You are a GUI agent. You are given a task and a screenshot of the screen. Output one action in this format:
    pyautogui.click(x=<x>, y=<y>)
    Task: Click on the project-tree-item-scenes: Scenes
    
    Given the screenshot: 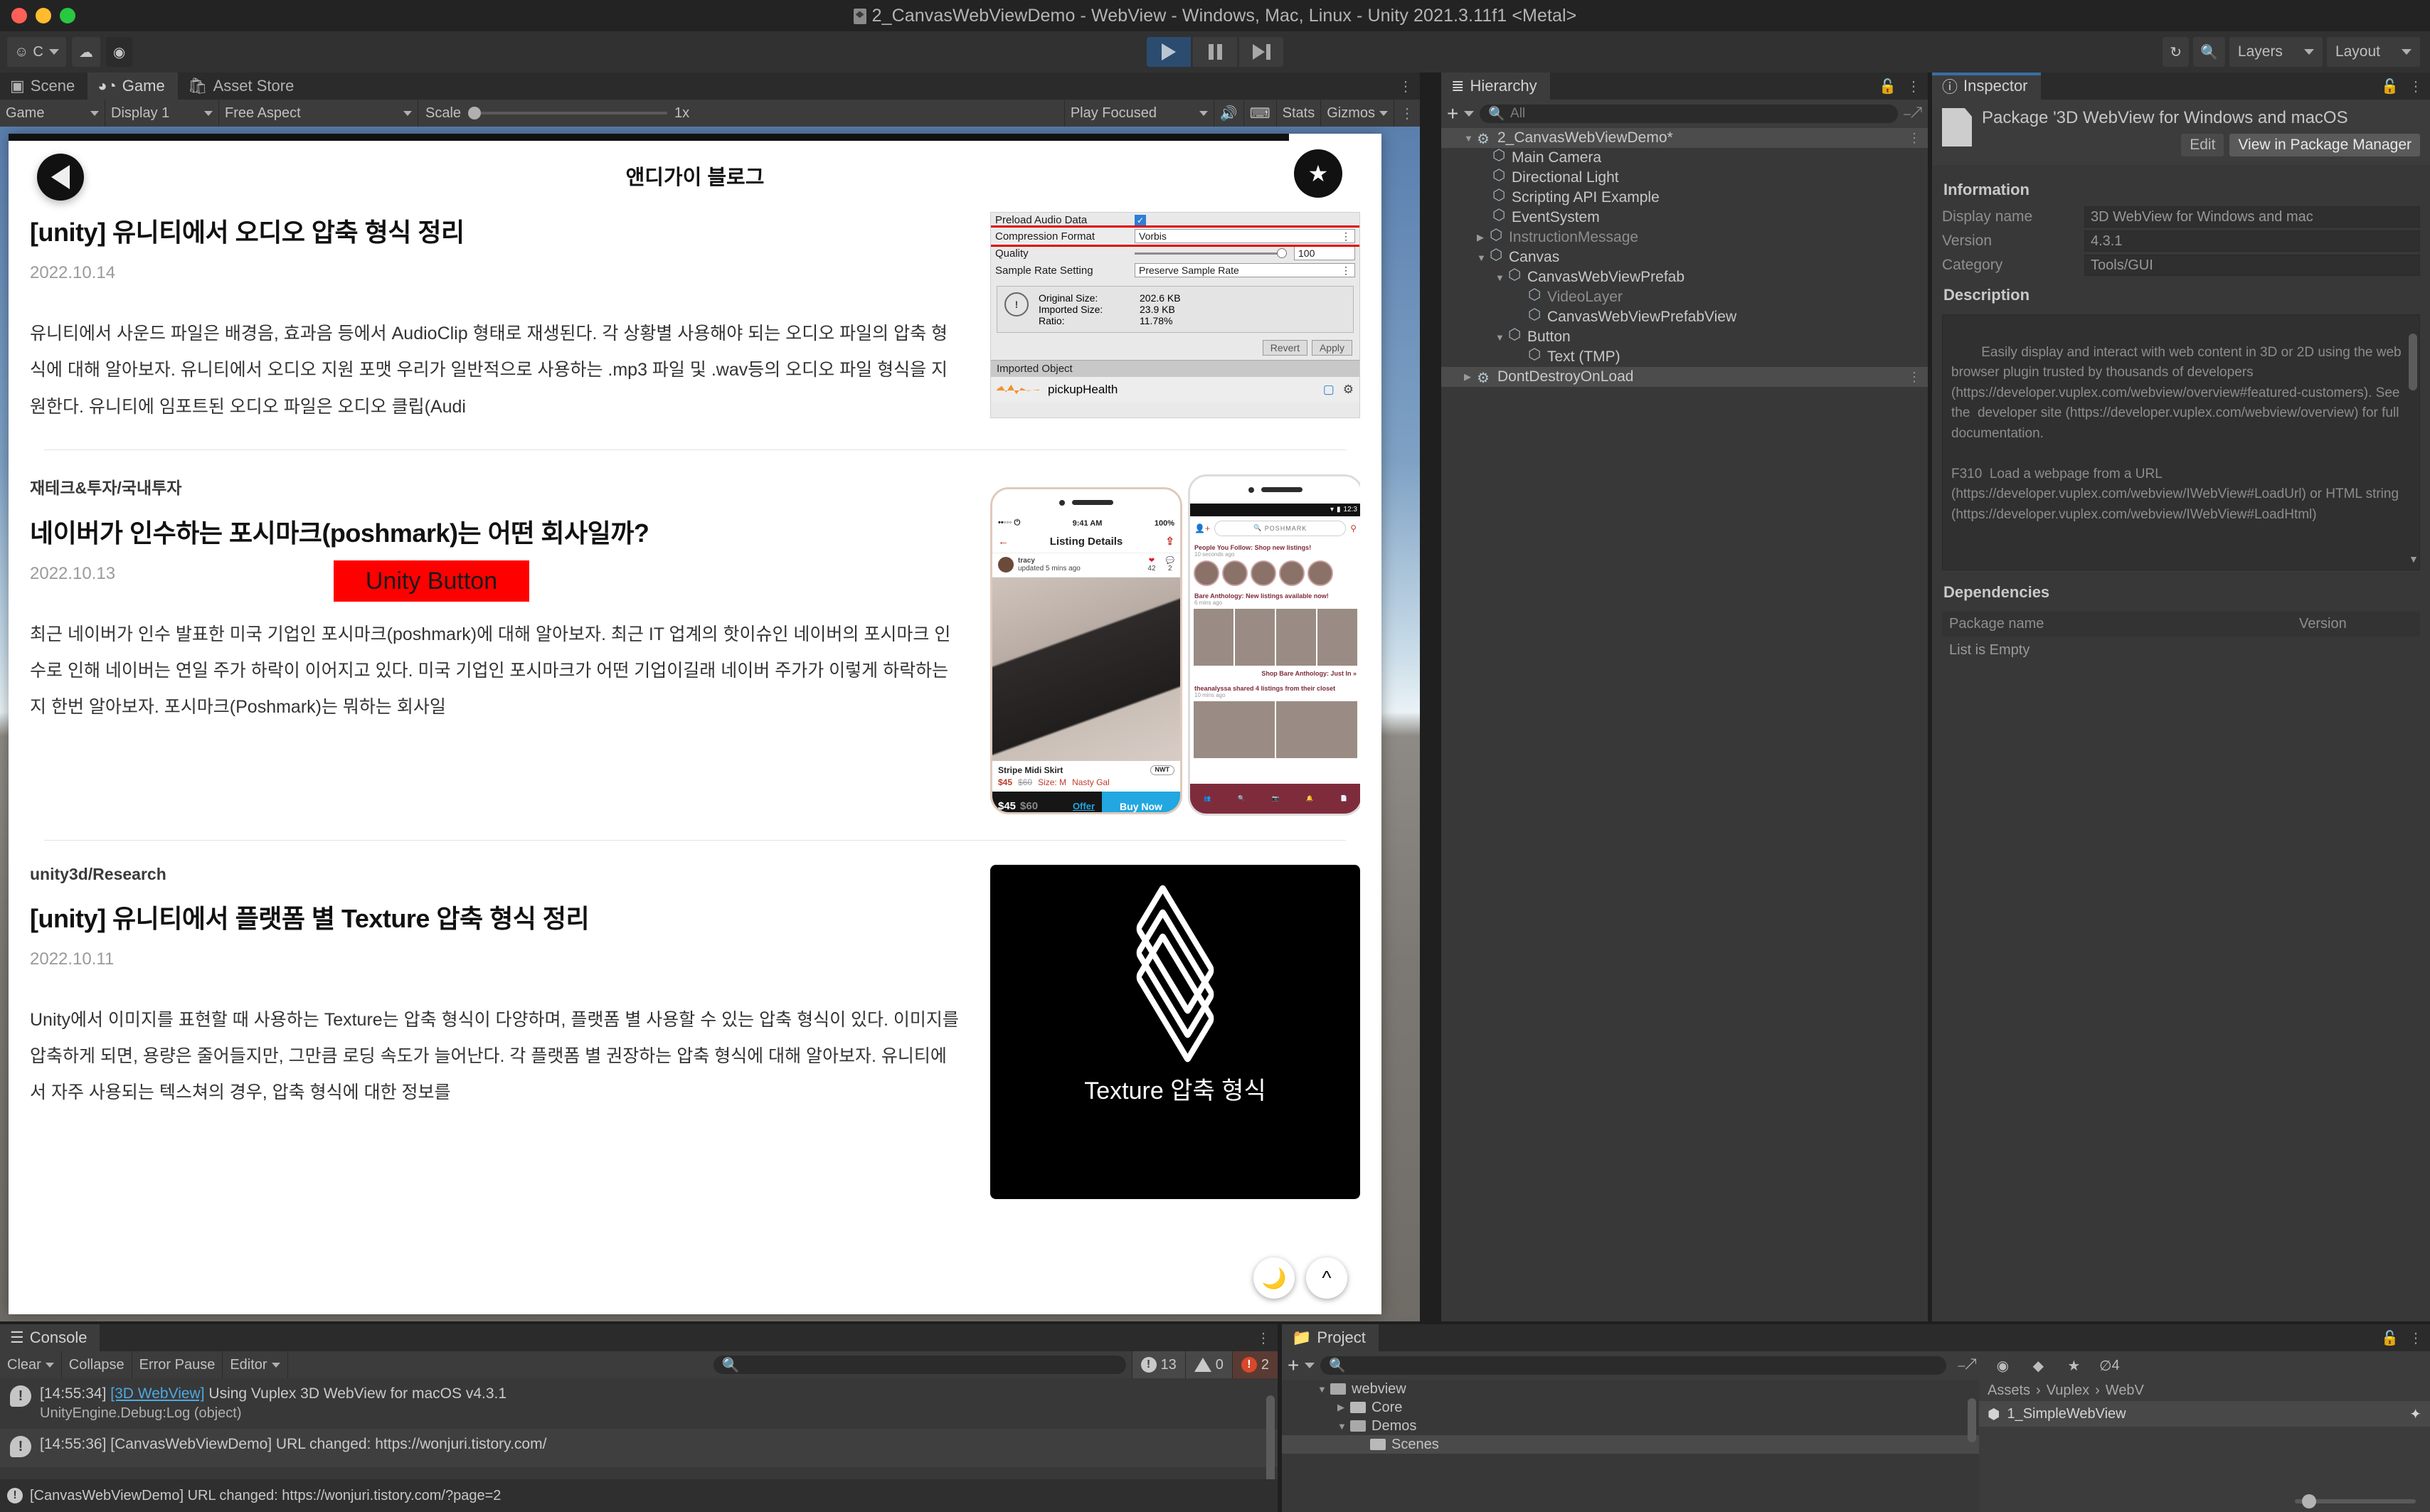 What is the action you would take?
    pyautogui.click(x=1630, y=1444)
    